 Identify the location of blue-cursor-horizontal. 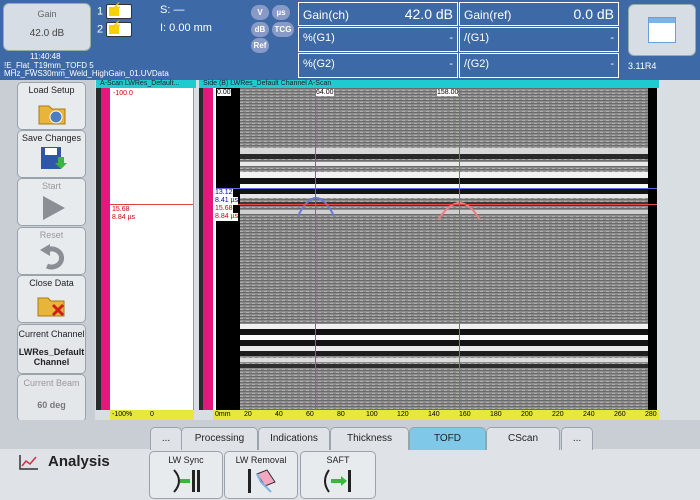
(436, 188).